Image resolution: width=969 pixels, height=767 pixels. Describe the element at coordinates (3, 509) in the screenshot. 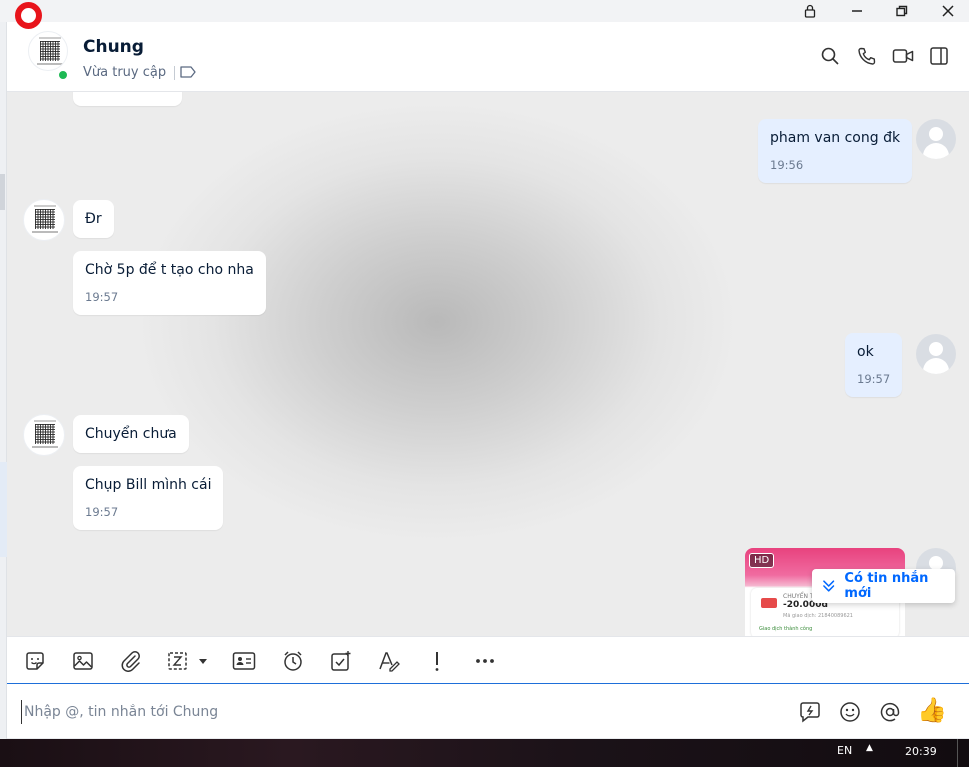

I see `selected-conversation-marker` at that location.